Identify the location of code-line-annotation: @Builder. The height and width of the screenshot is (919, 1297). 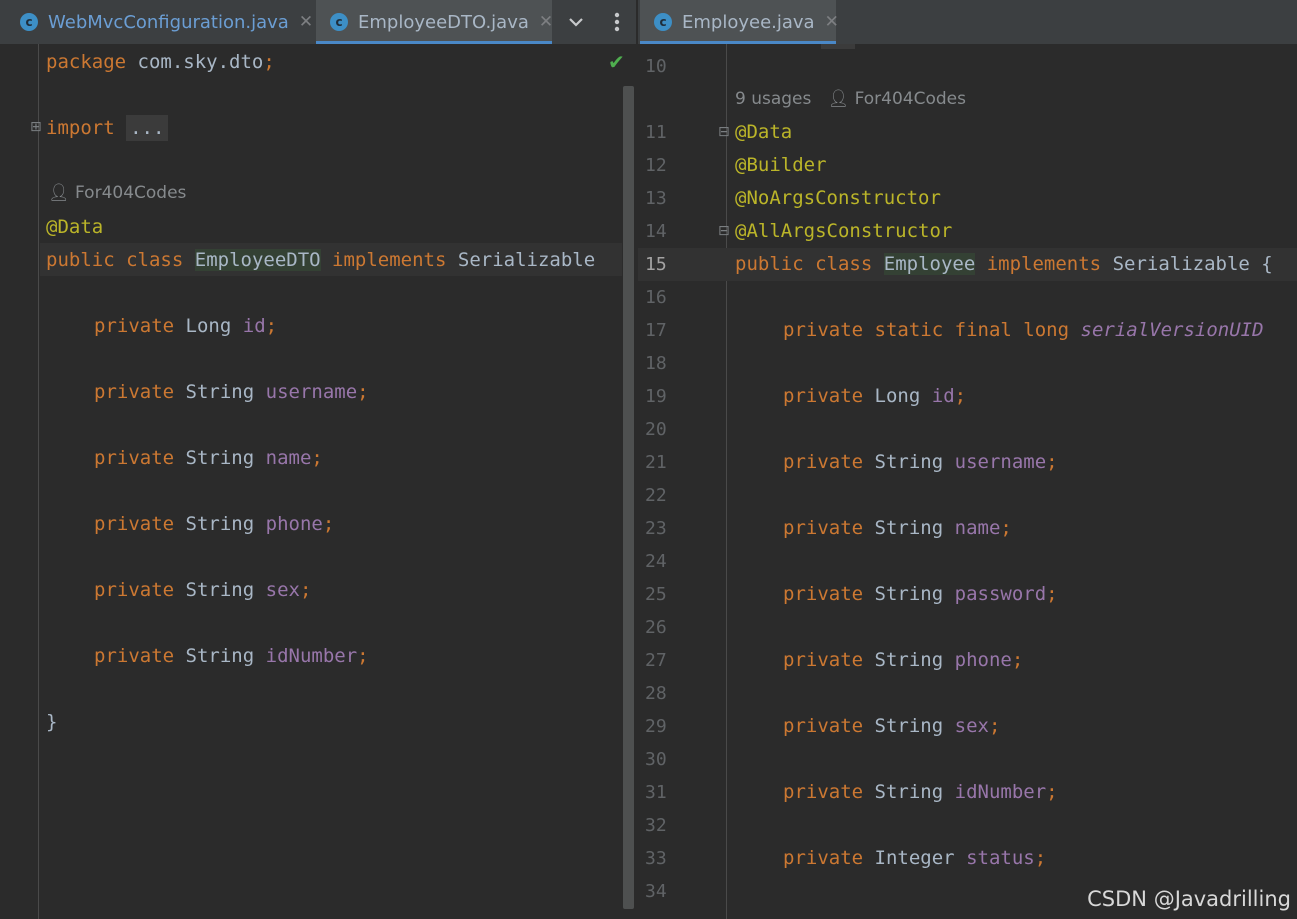
(781, 165).